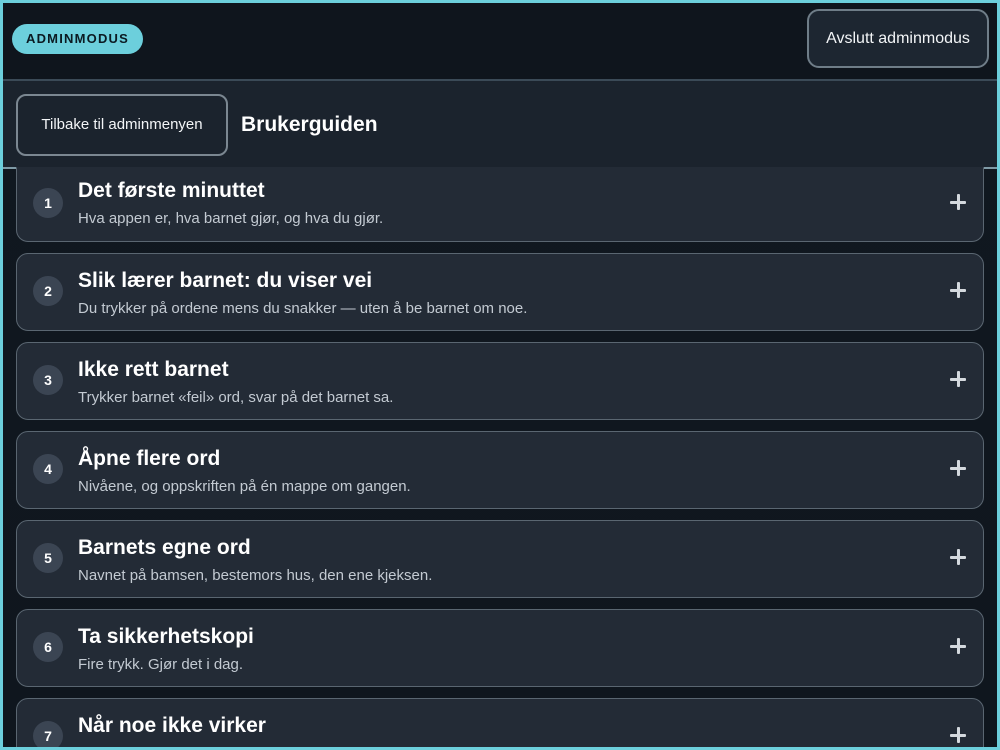 The width and height of the screenshot is (1000, 750). Describe the element at coordinates (172, 725) in the screenshot. I see `guide-item-title: Når noe ikke virker` at that location.